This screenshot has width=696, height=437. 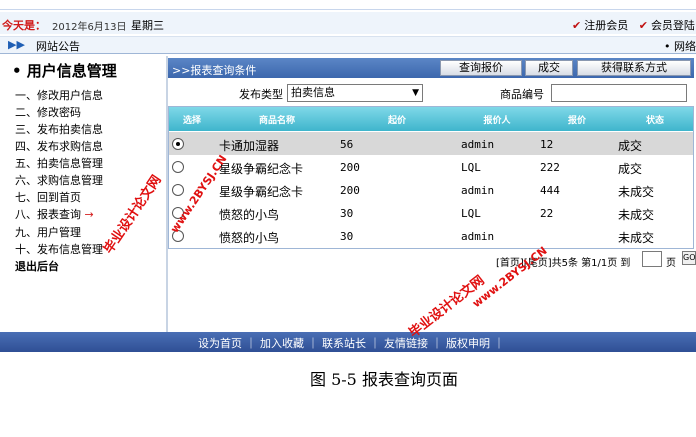 What do you see at coordinates (468, 343) in the screenshot?
I see `footer-link-copyright: 版权申明` at bounding box center [468, 343].